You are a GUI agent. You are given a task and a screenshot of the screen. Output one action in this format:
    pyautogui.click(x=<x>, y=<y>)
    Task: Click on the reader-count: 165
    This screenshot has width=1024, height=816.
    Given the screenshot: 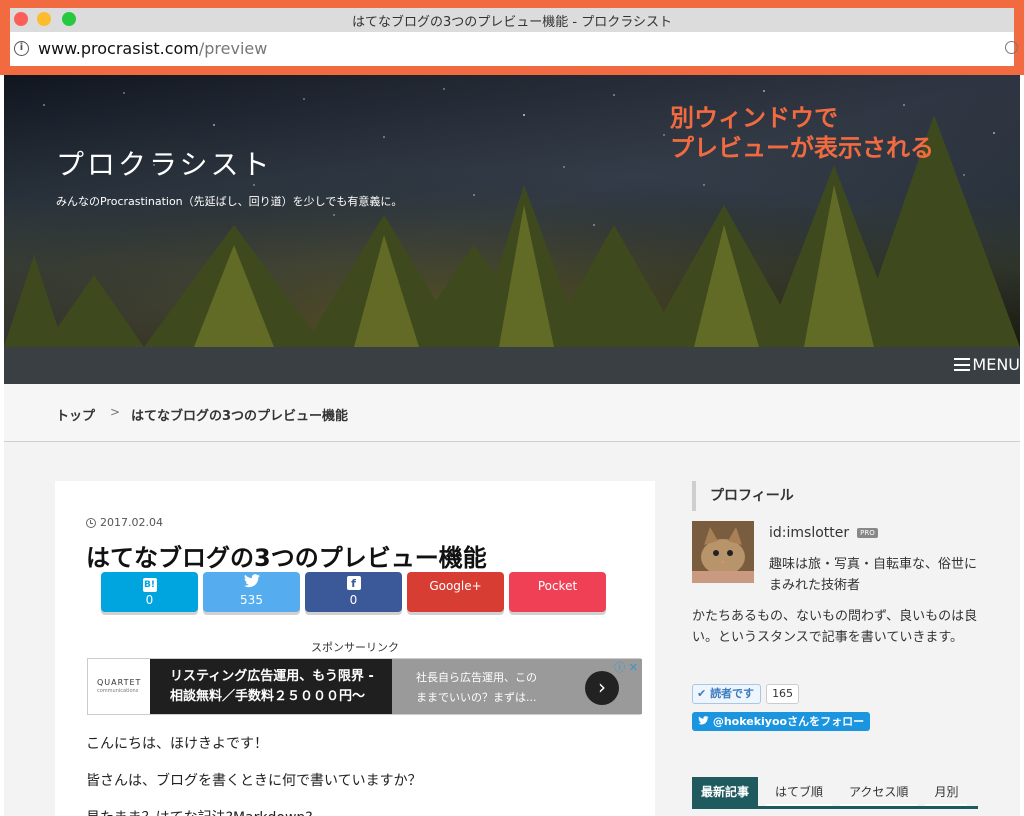 What is the action you would take?
    pyautogui.click(x=783, y=694)
    